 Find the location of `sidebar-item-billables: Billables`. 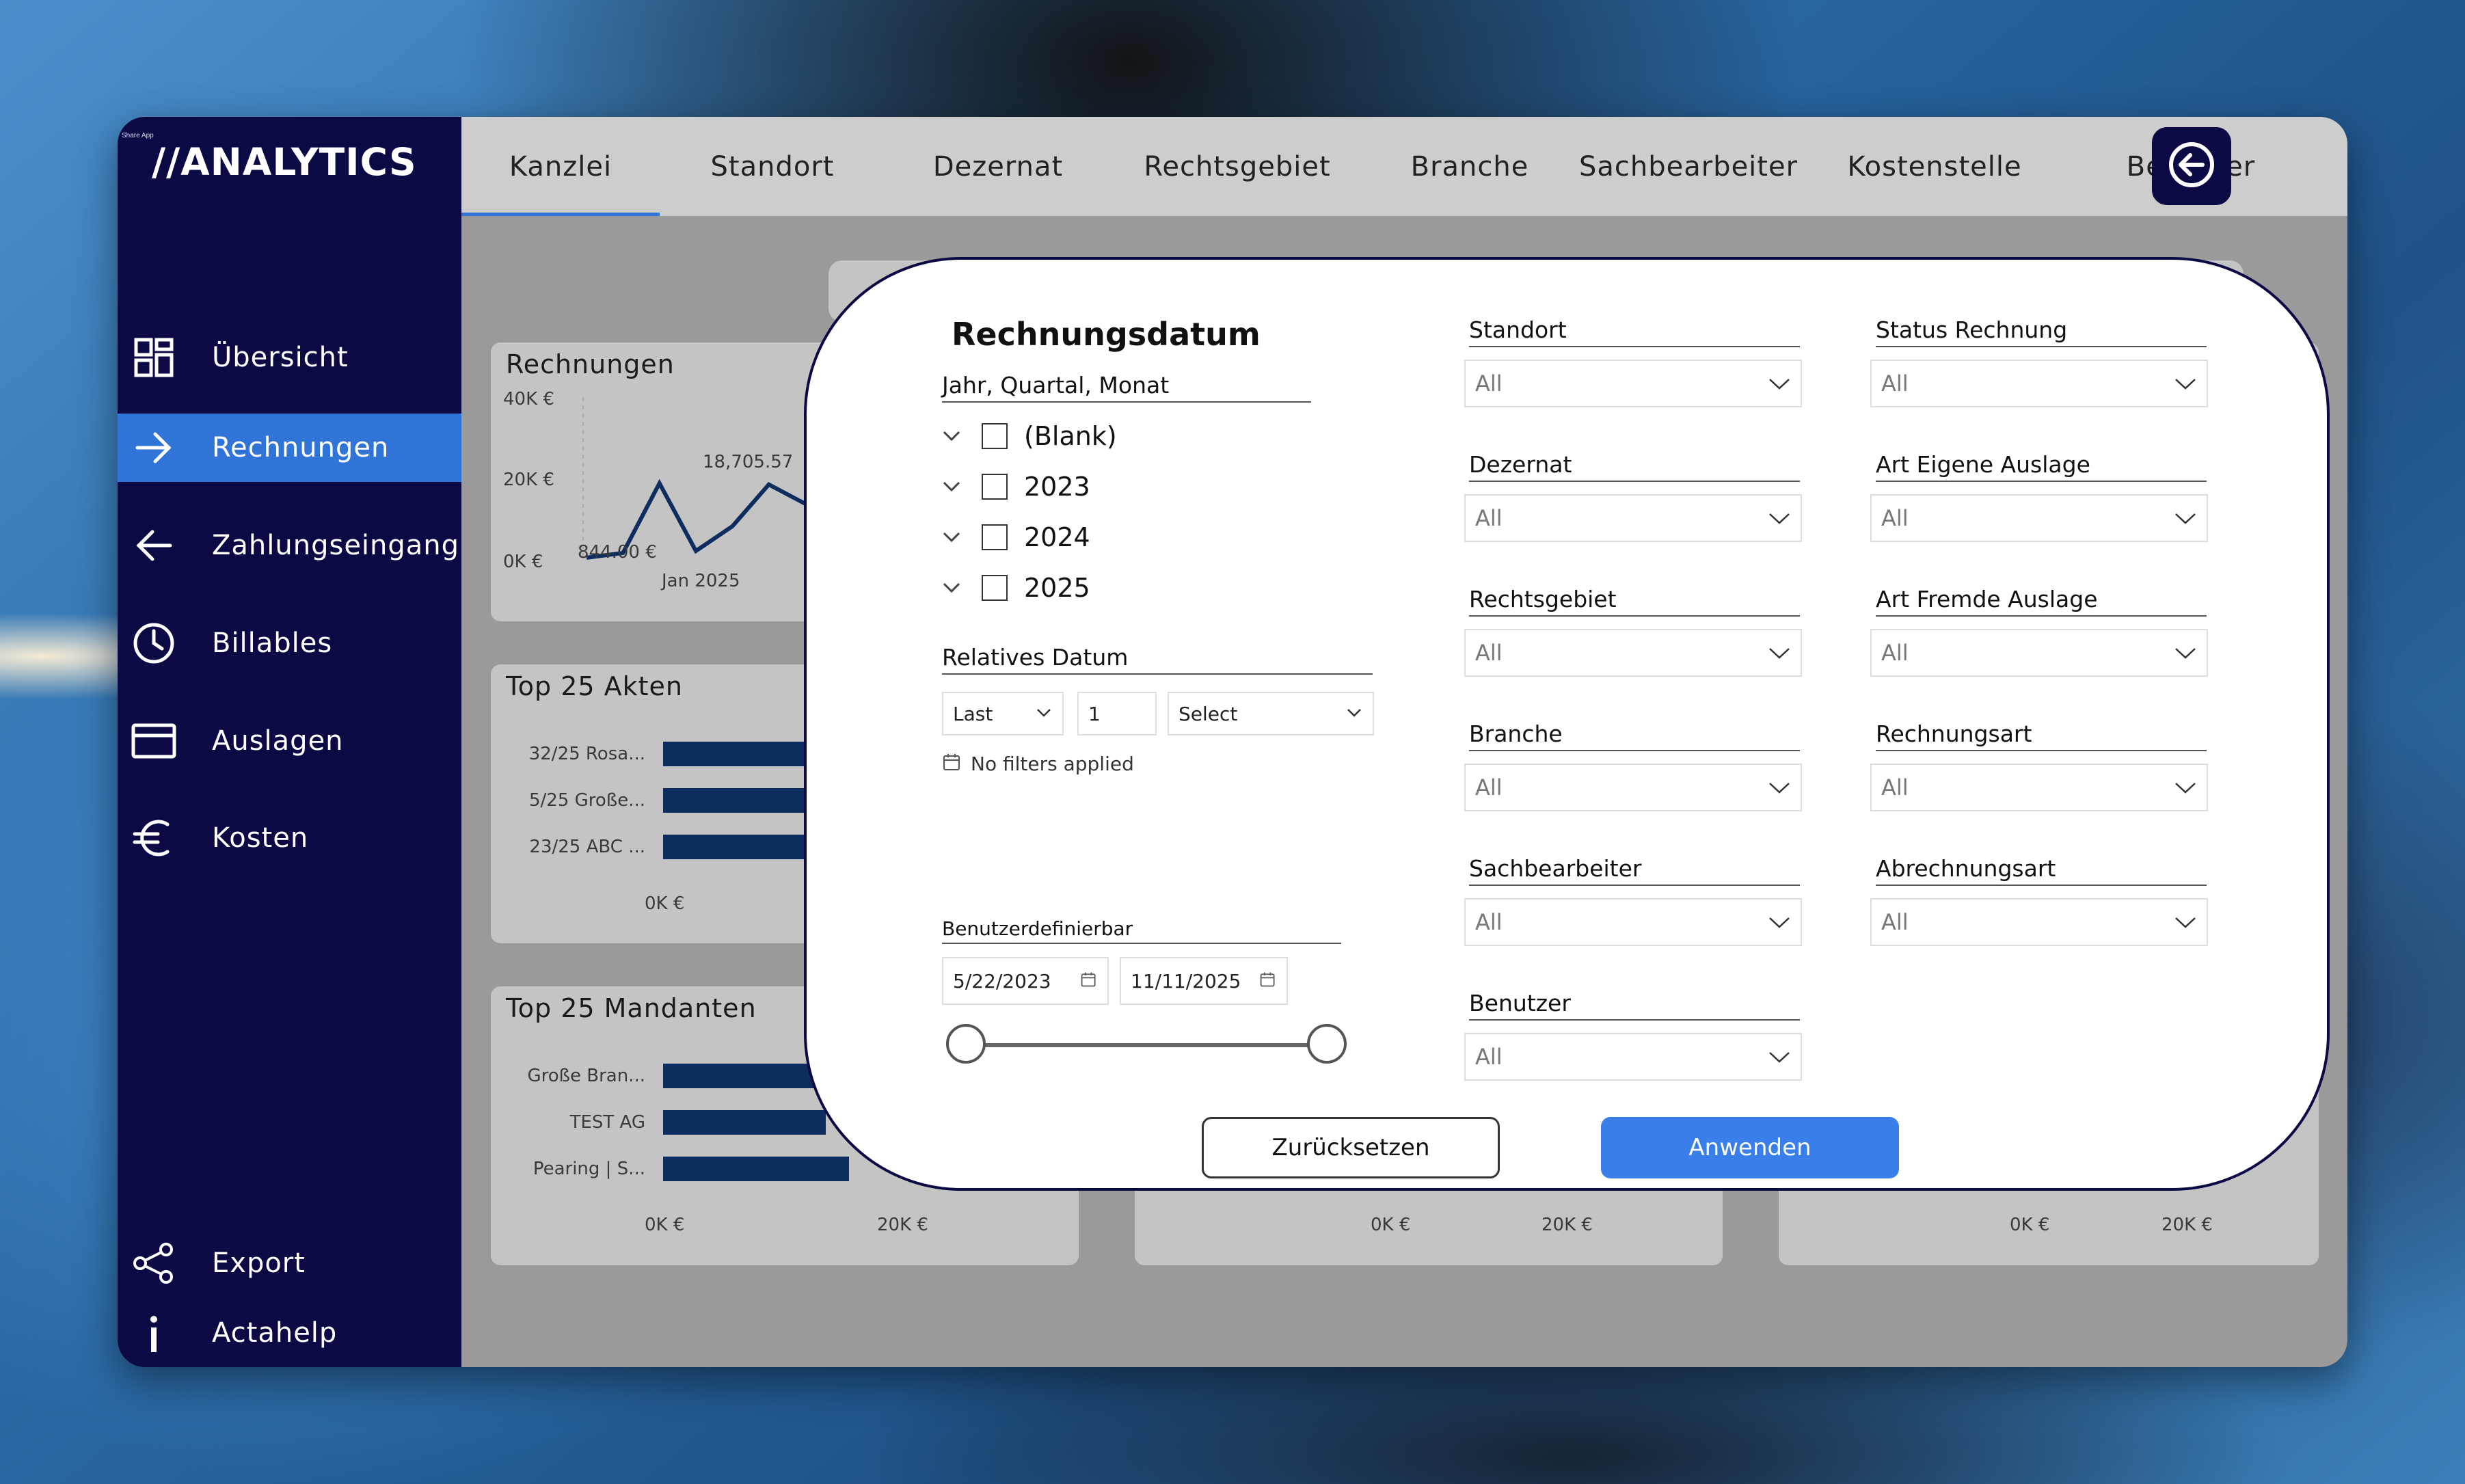

sidebar-item-billables: Billables is located at coordinates (289, 643).